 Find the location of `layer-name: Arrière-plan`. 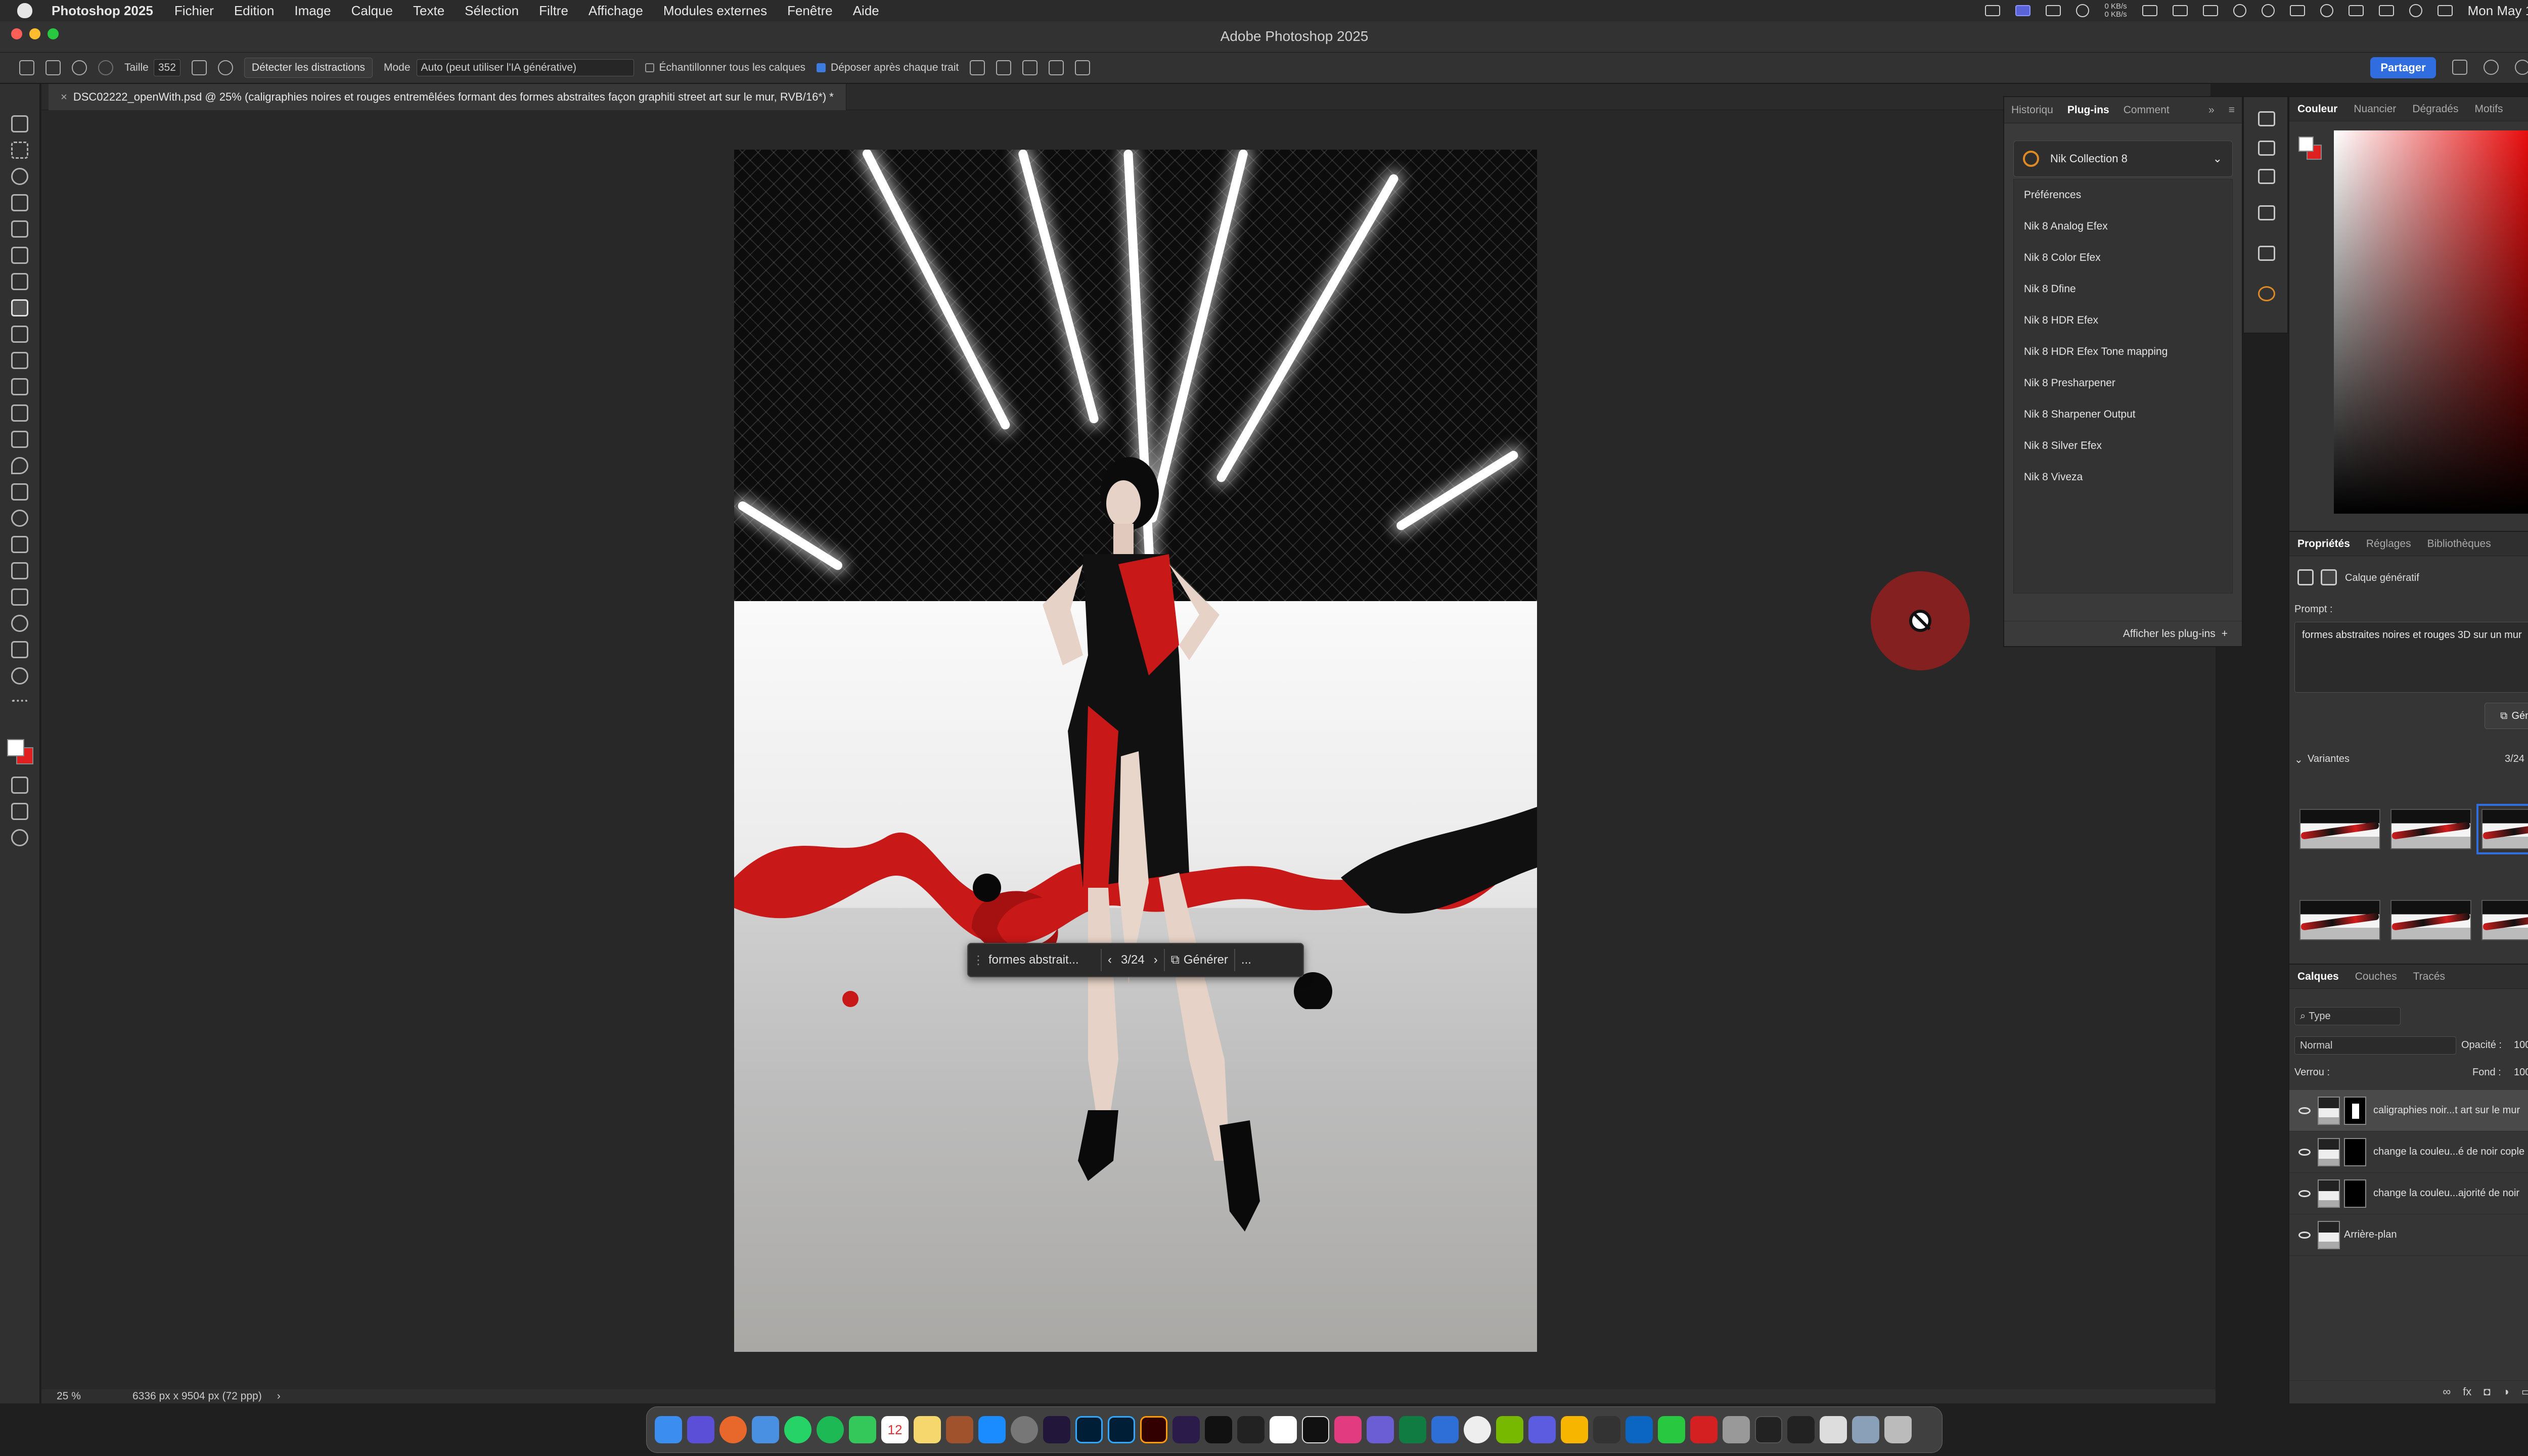

layer-name: Arrière-plan is located at coordinates (2370, 1235).